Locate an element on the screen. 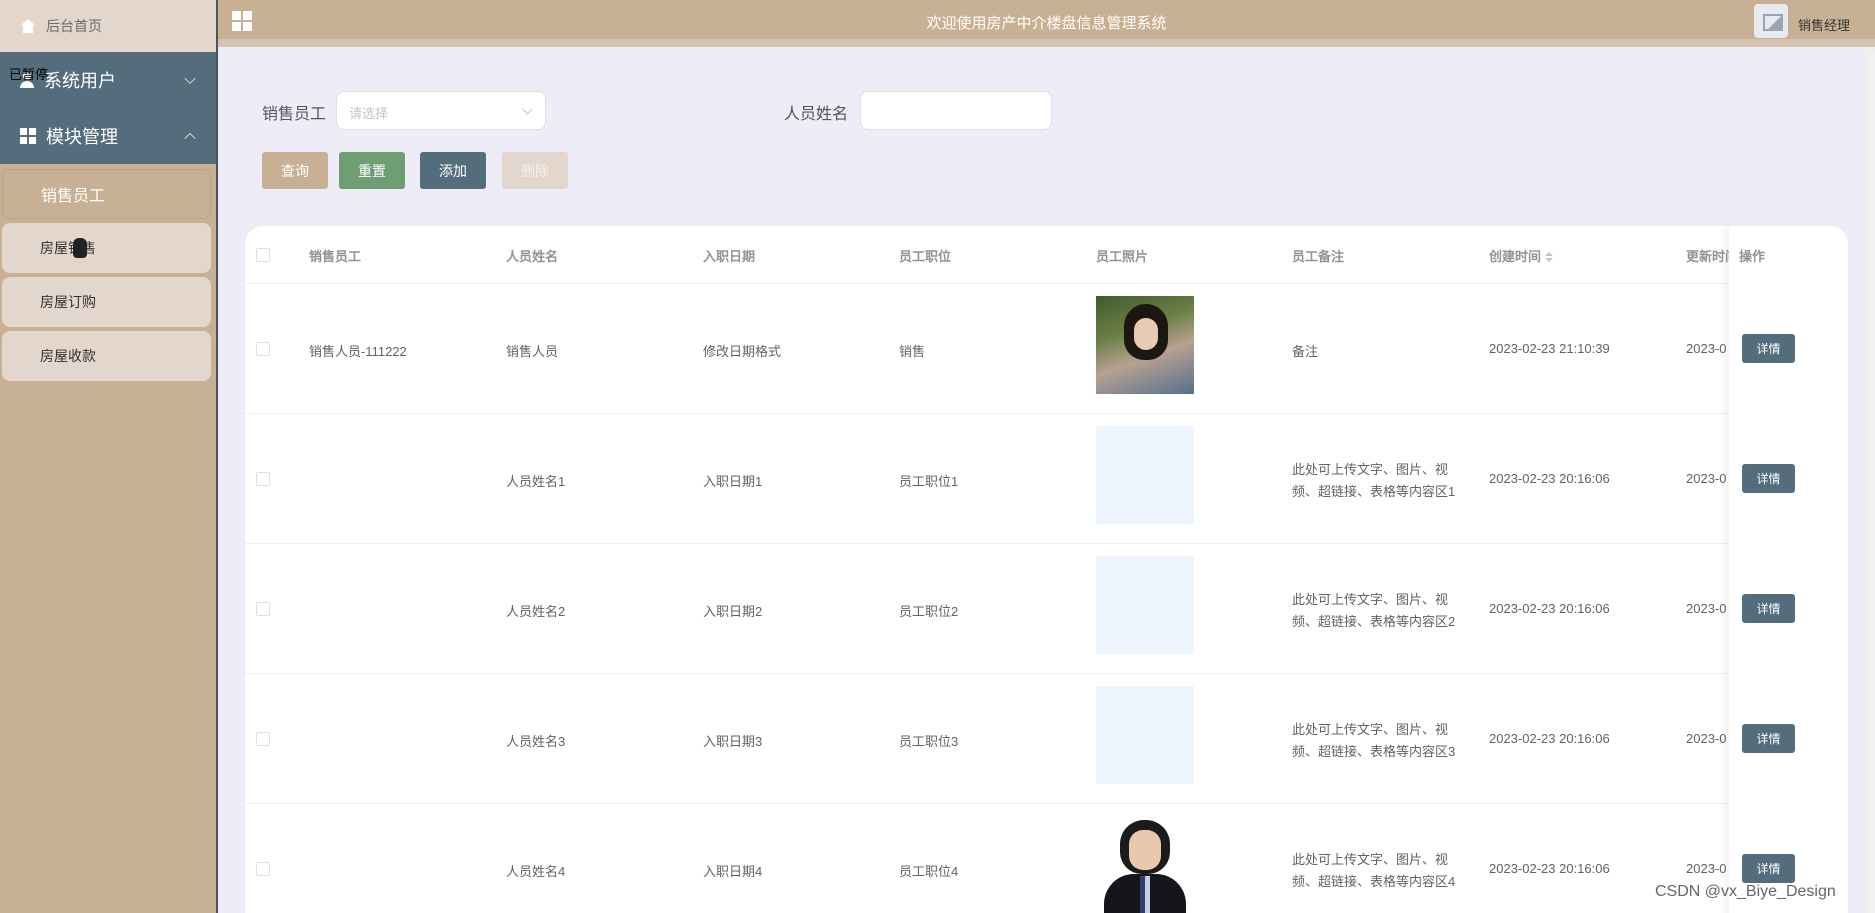  portrait-face is located at coordinates (1145, 850).